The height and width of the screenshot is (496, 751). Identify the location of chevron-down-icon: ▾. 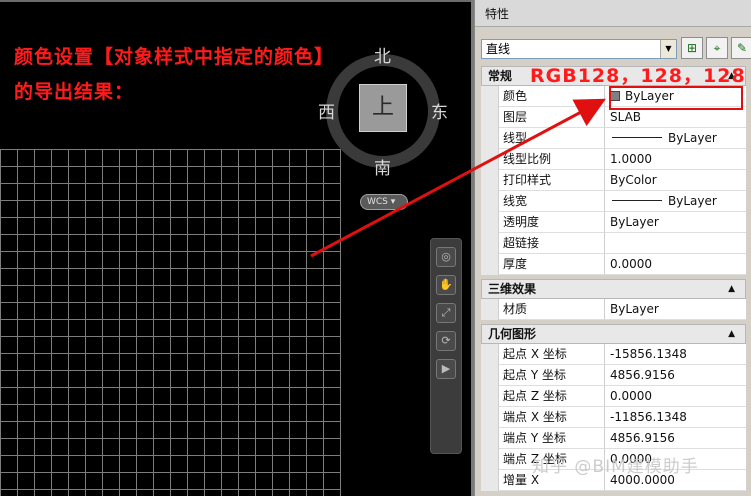
(393, 202).